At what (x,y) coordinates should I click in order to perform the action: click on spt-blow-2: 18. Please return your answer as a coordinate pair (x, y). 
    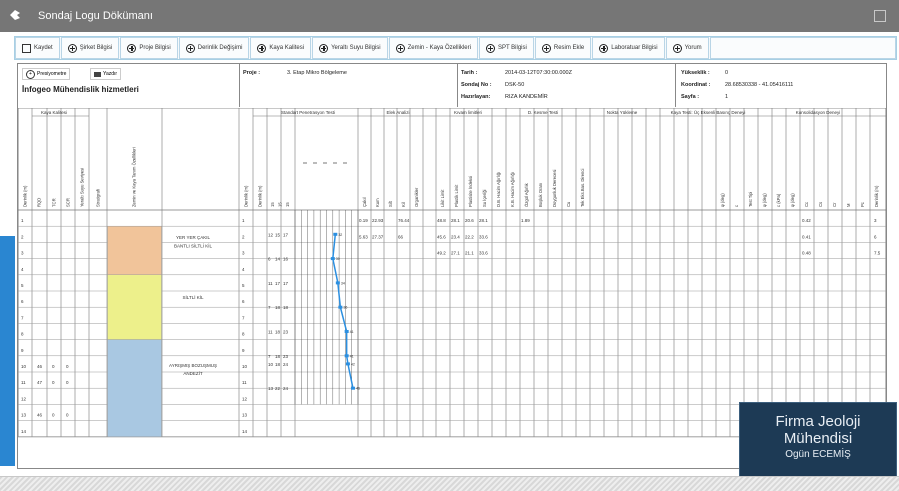
    Looking at the image, I should click on (278, 332).